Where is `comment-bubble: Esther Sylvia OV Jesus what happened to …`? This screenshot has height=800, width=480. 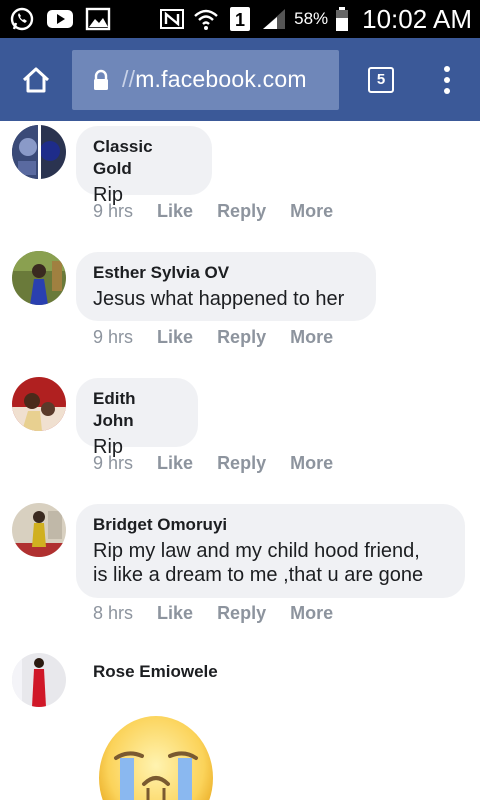
comment-bubble: Esther Sylvia OV Jesus what happened to … is located at coordinates (226, 286).